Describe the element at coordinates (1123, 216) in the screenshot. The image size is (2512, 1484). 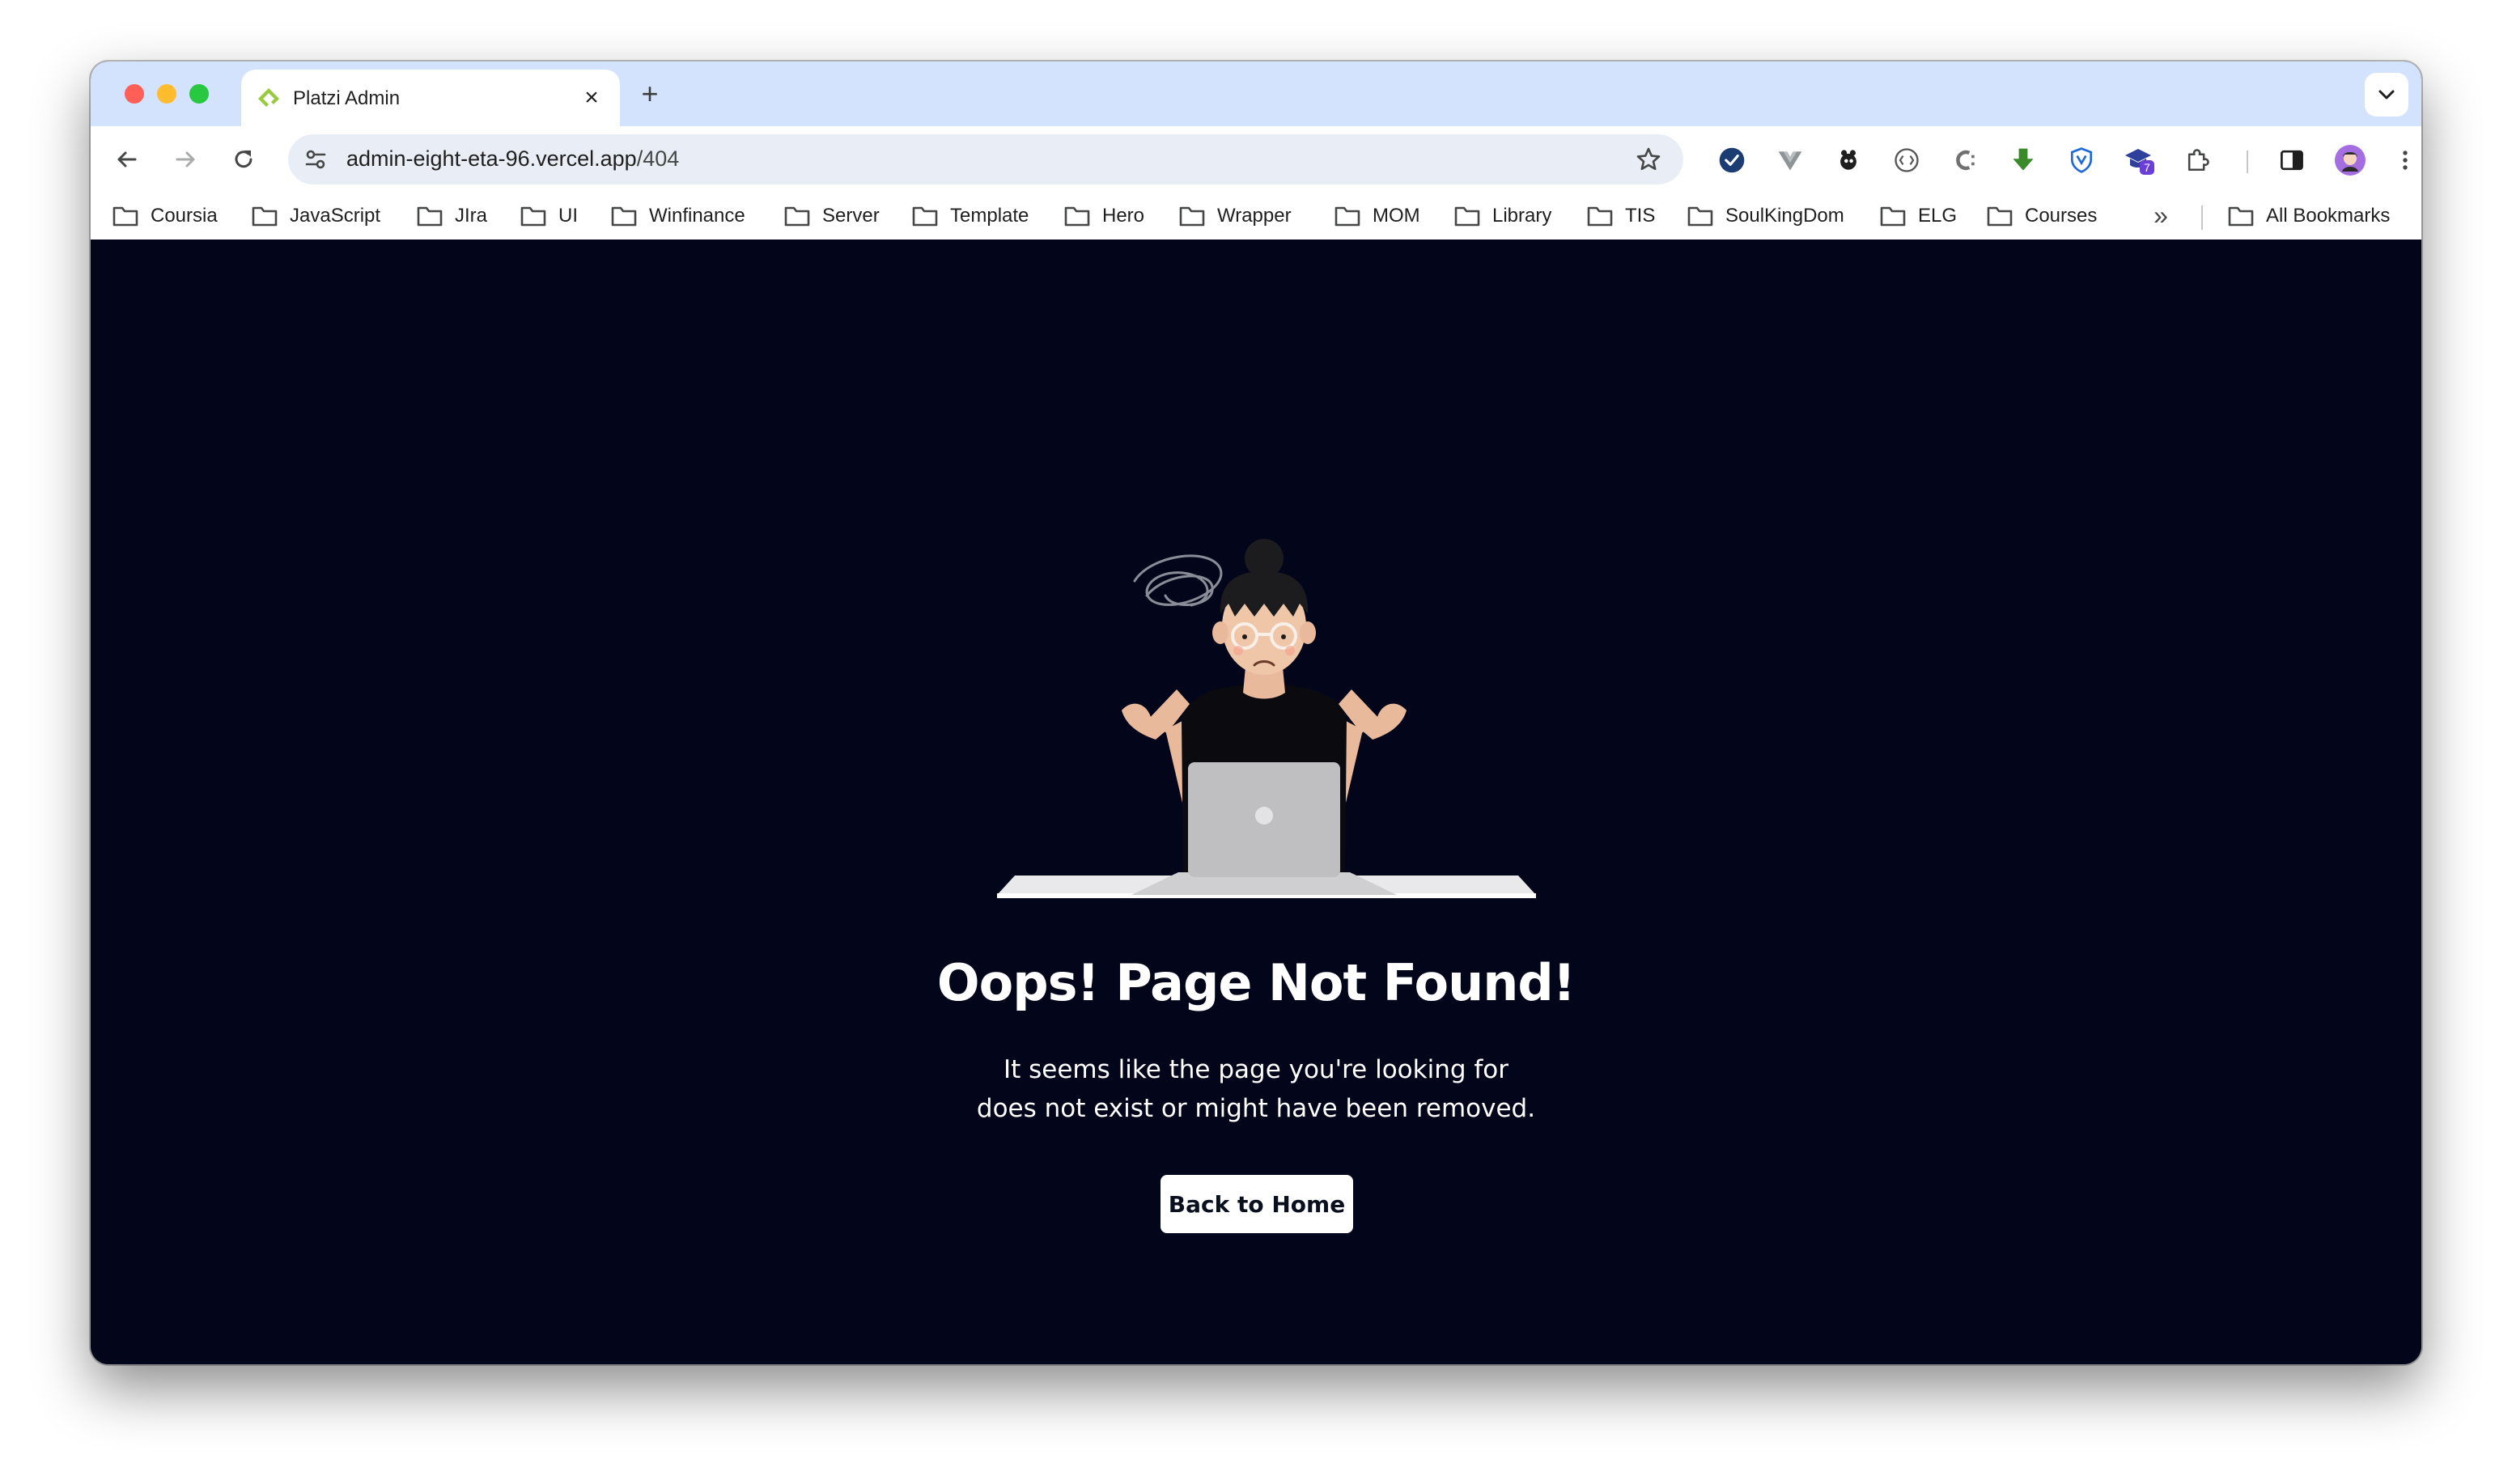
I see `bookmark-label: Hero` at that location.